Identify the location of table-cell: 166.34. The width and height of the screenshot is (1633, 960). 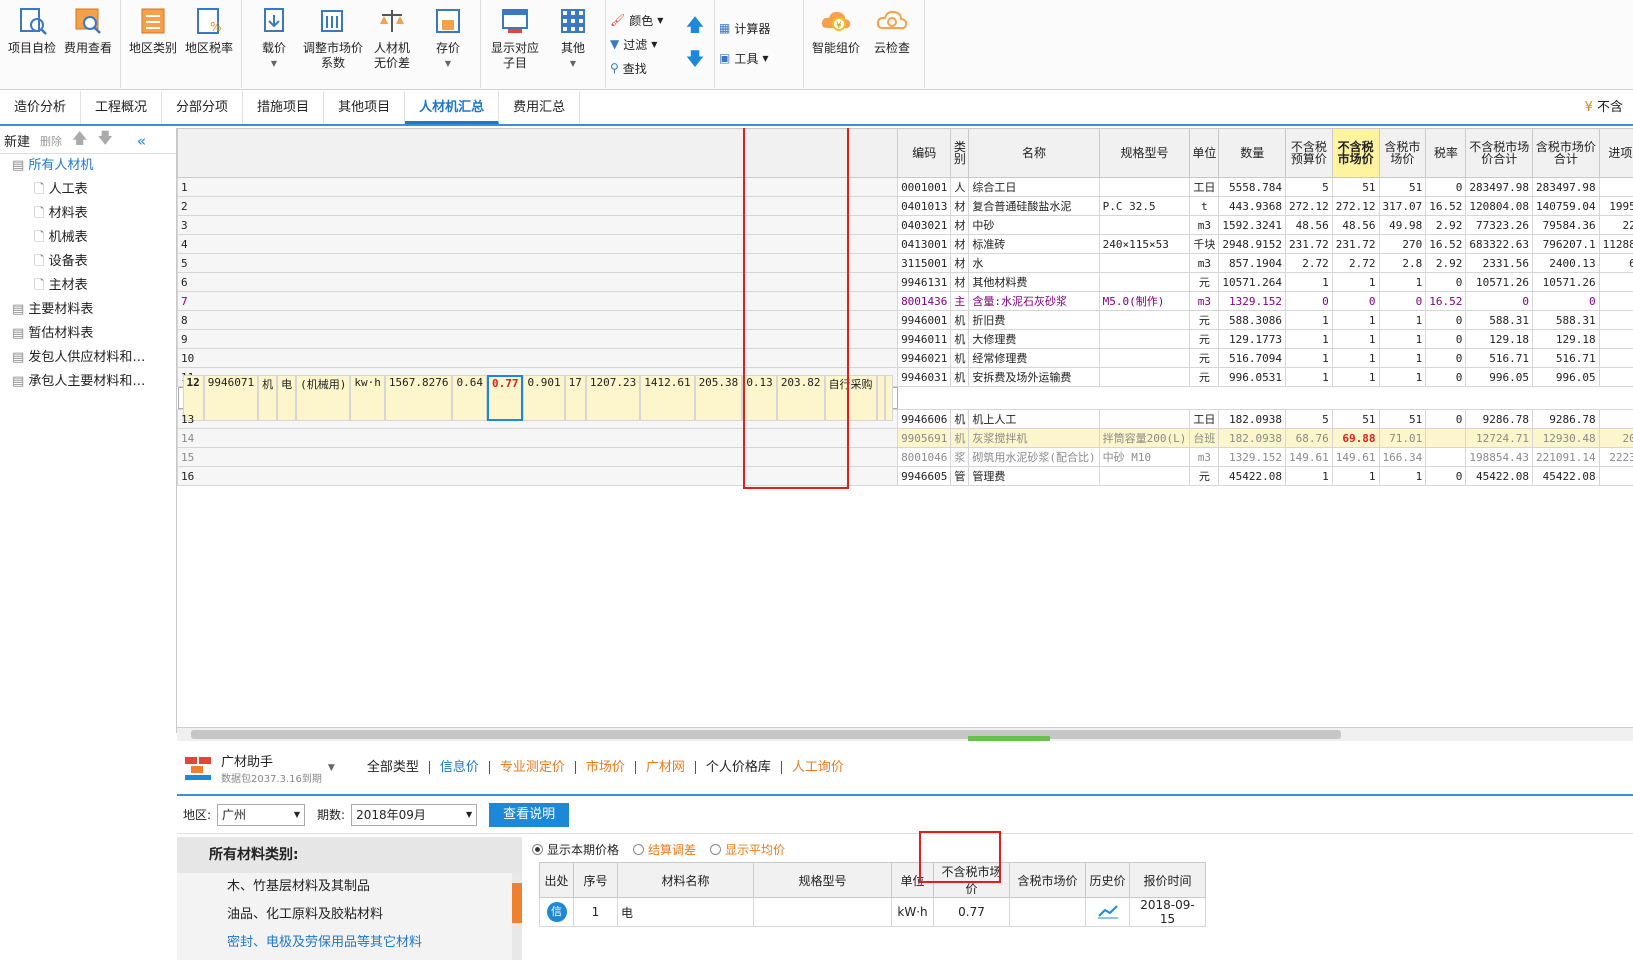
(1402, 457).